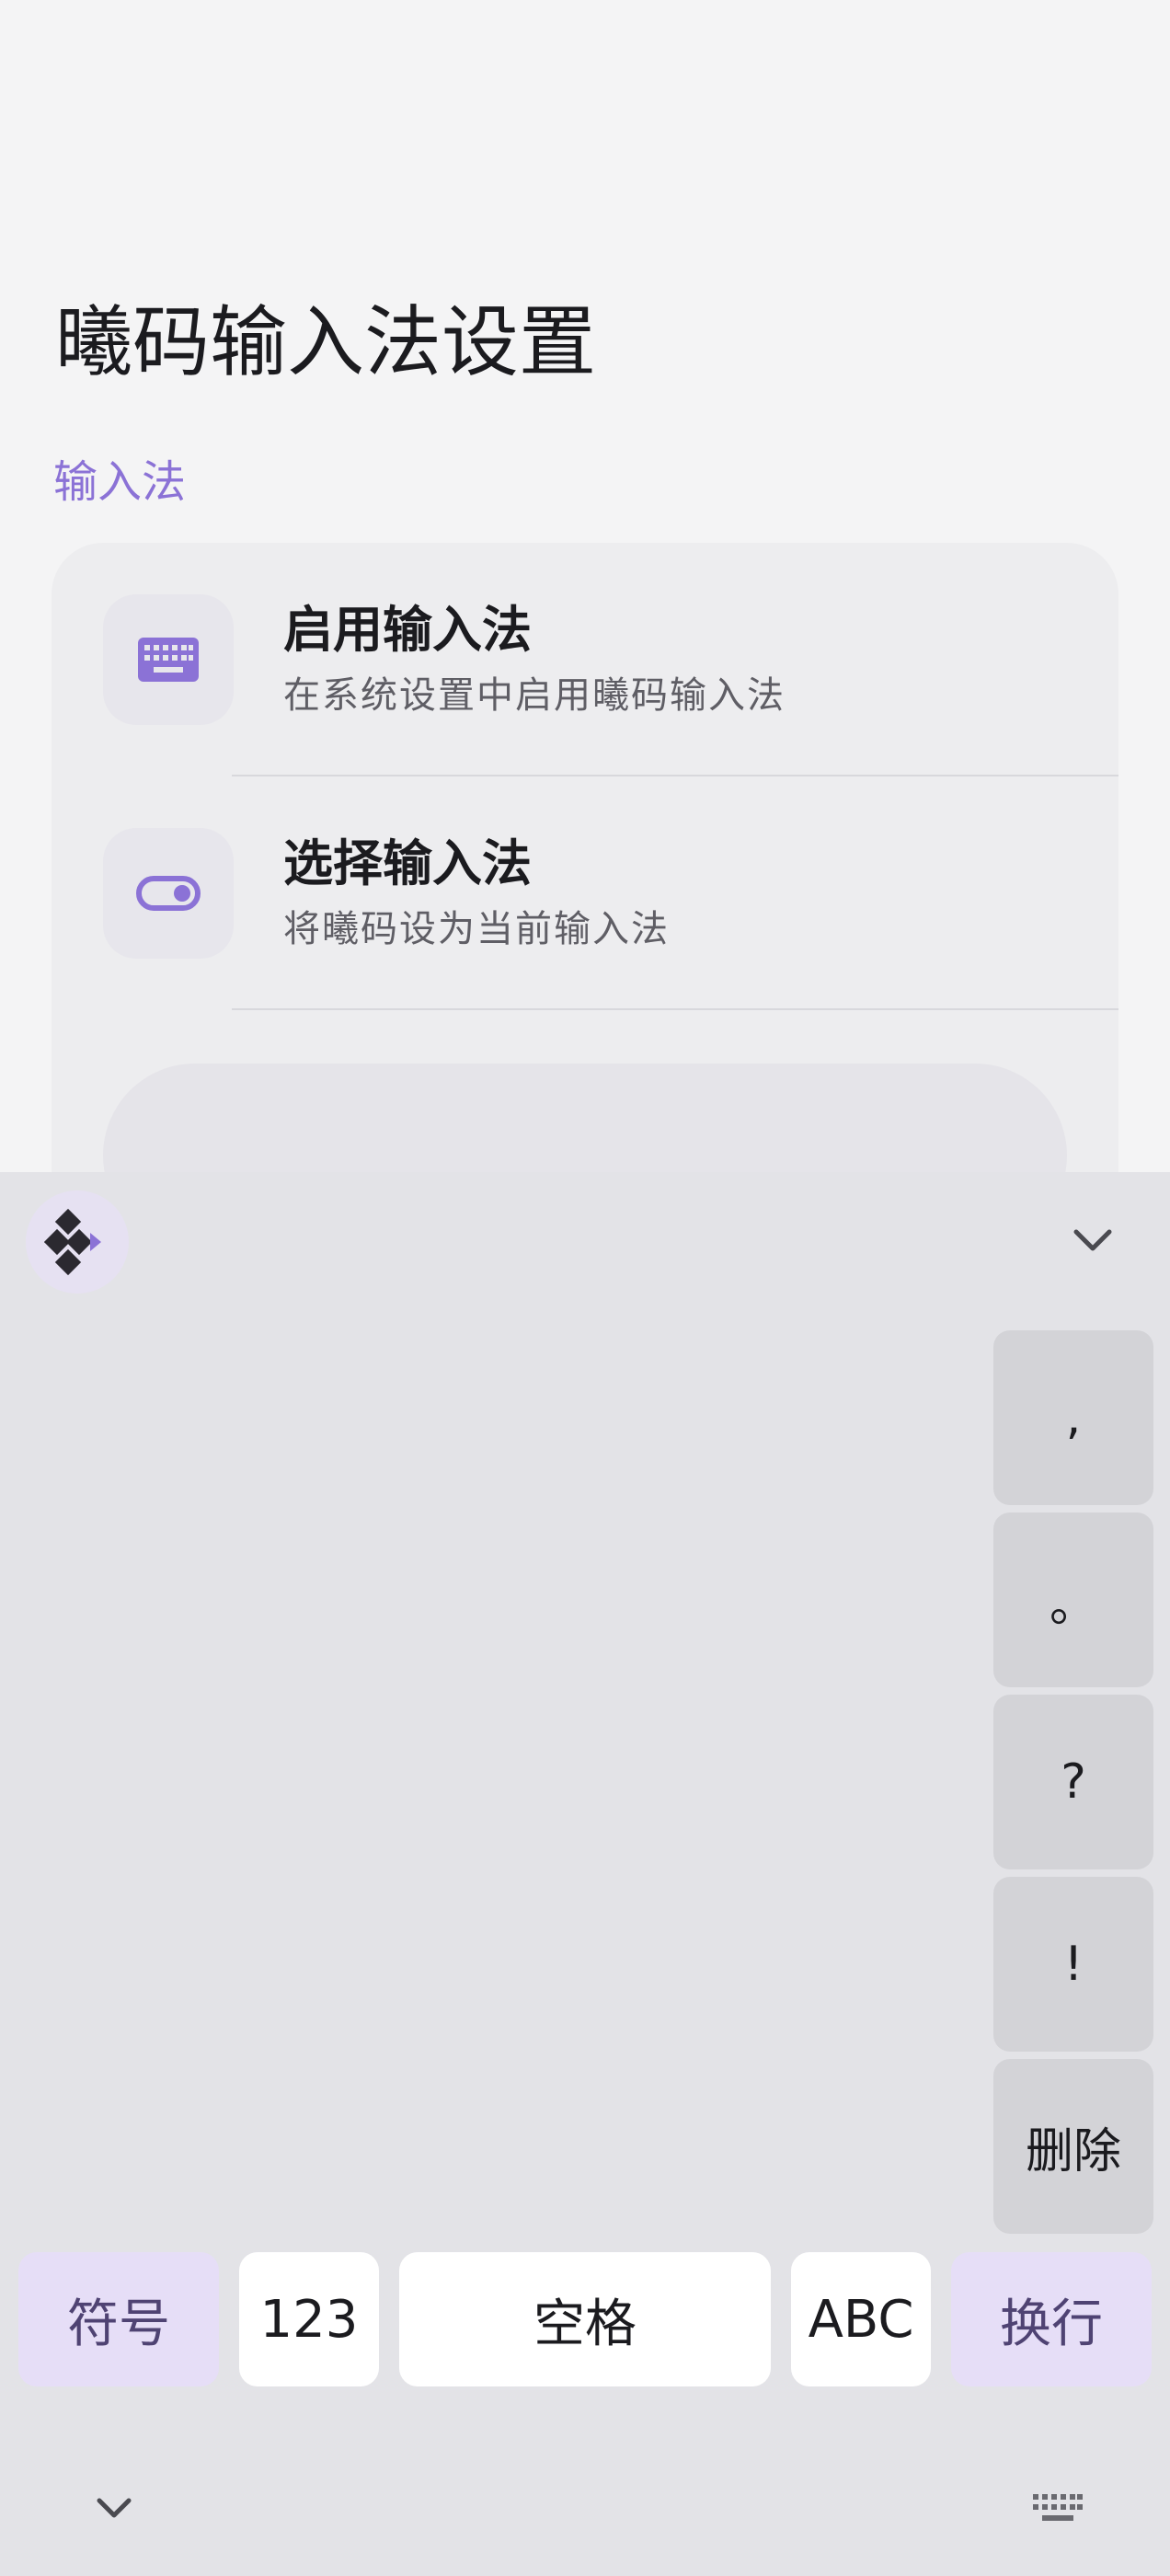 The image size is (1170, 2576). I want to click on app-logo-icon, so click(77, 1242).